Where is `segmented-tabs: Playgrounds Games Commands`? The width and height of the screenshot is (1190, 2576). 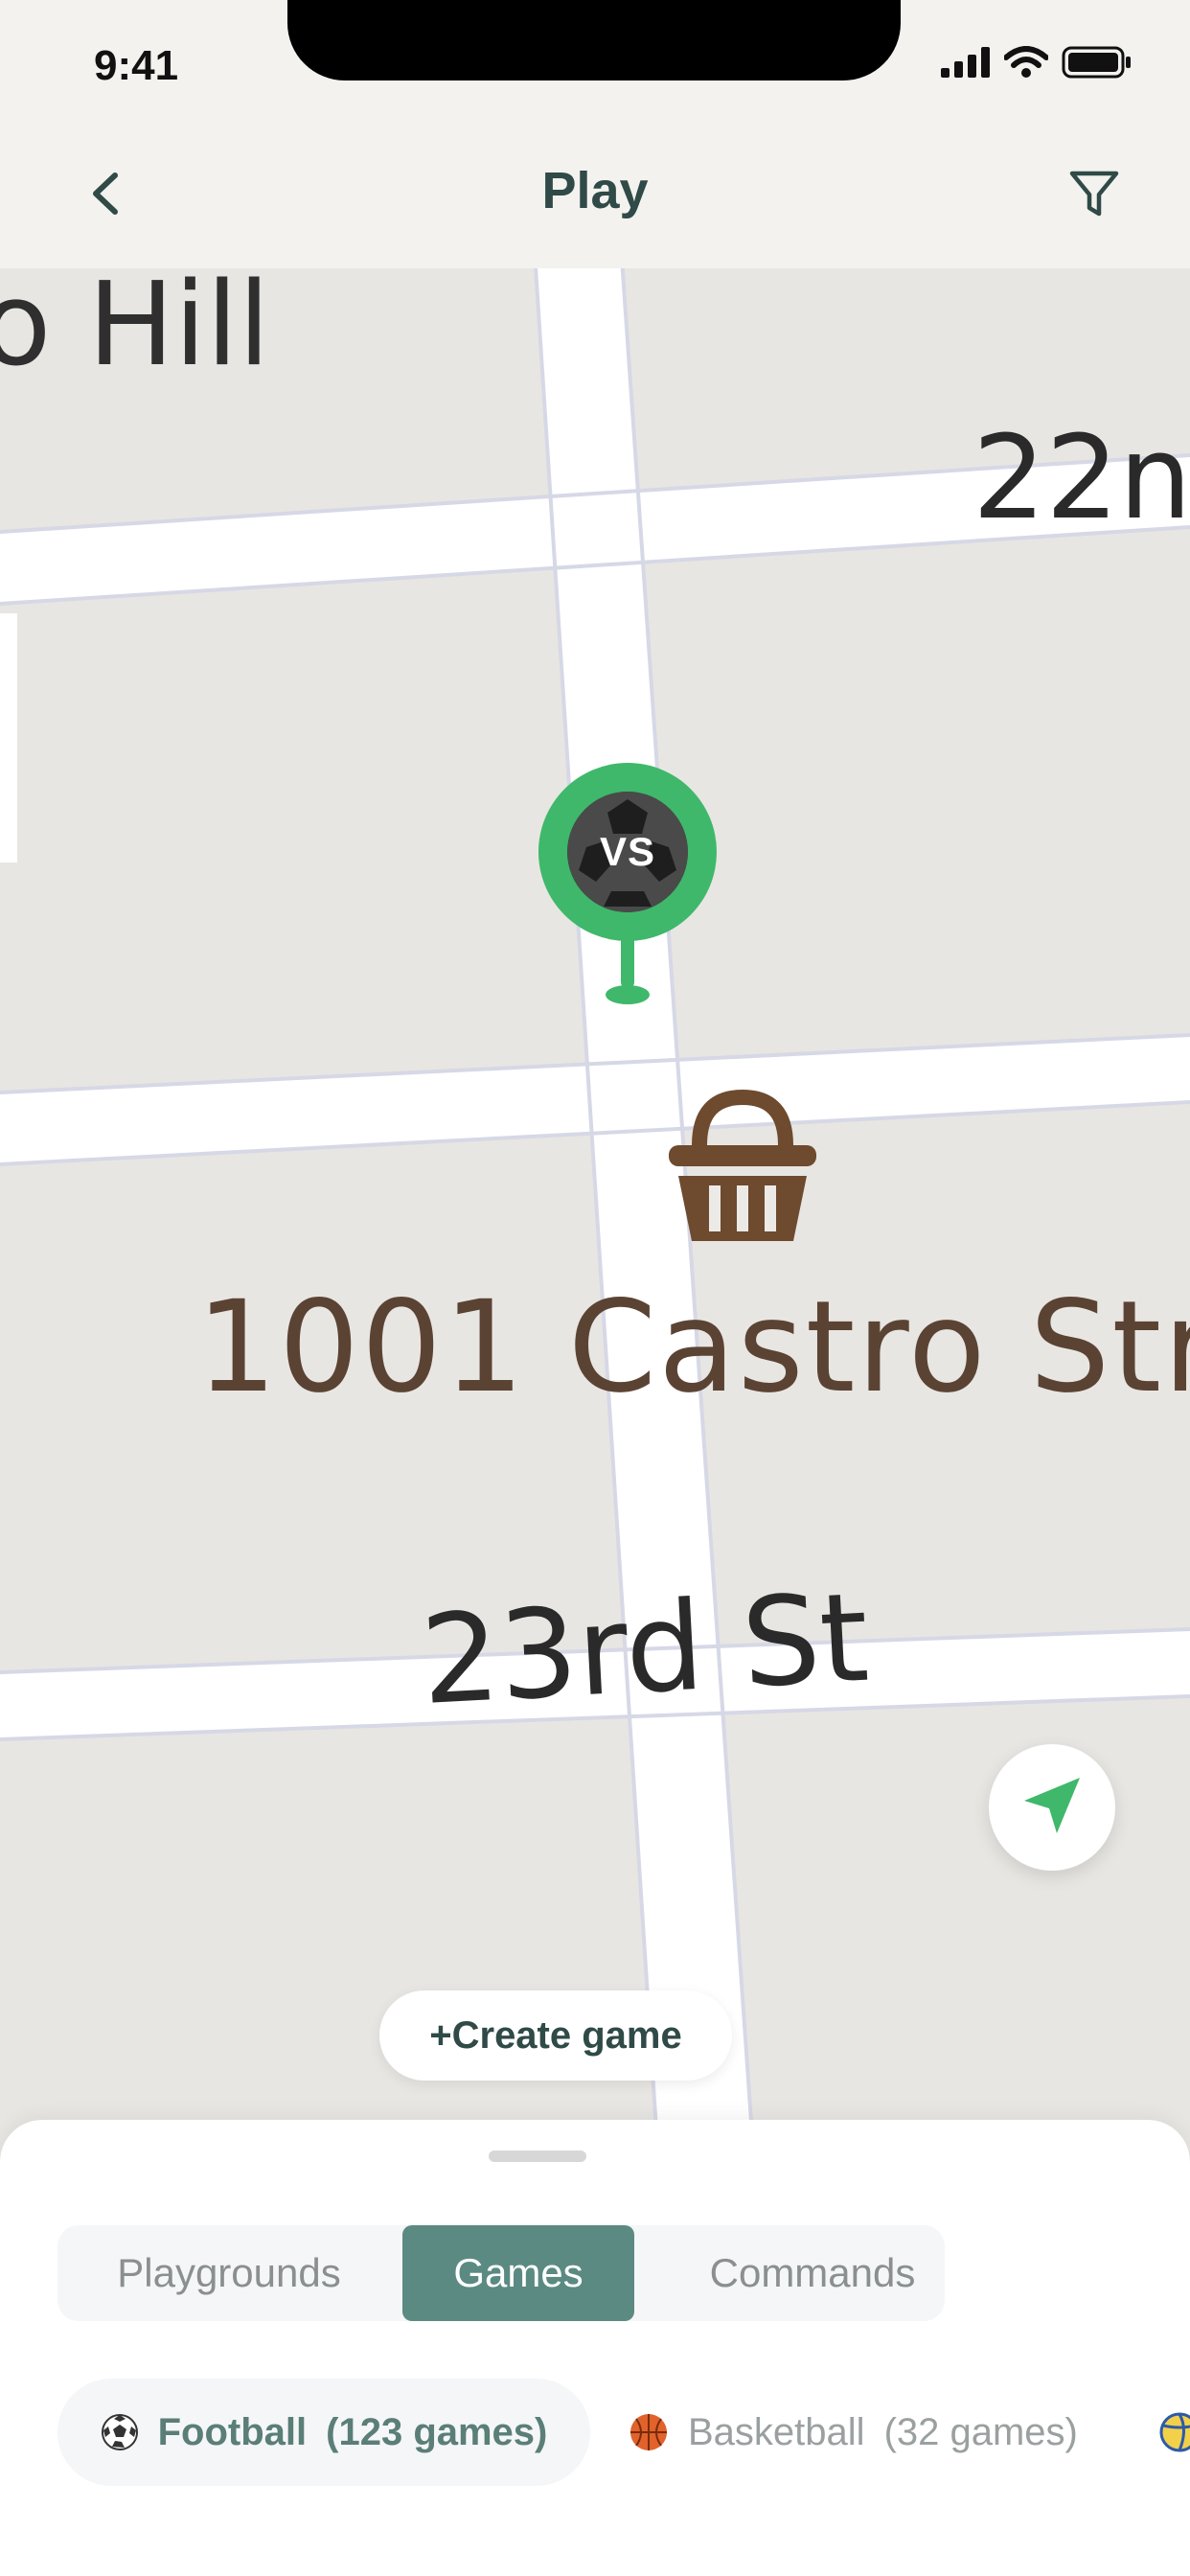 segmented-tabs: Playgrounds Games Commands is located at coordinates (501, 2273).